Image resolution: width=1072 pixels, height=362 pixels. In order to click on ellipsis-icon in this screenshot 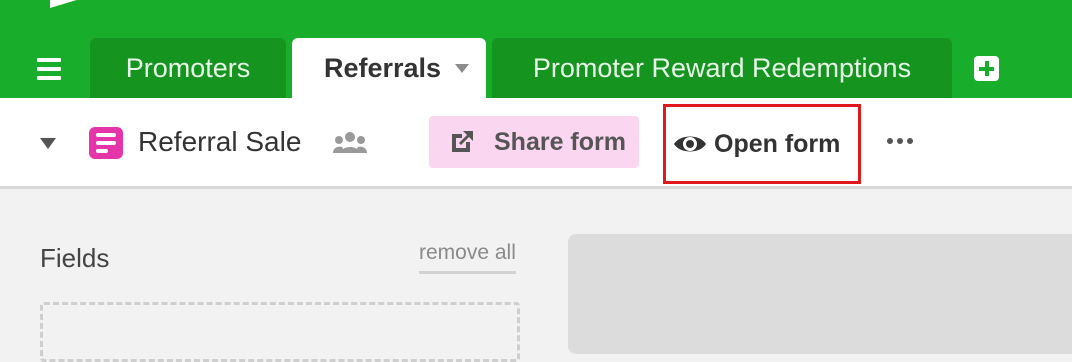, I will do `click(900, 142)`.